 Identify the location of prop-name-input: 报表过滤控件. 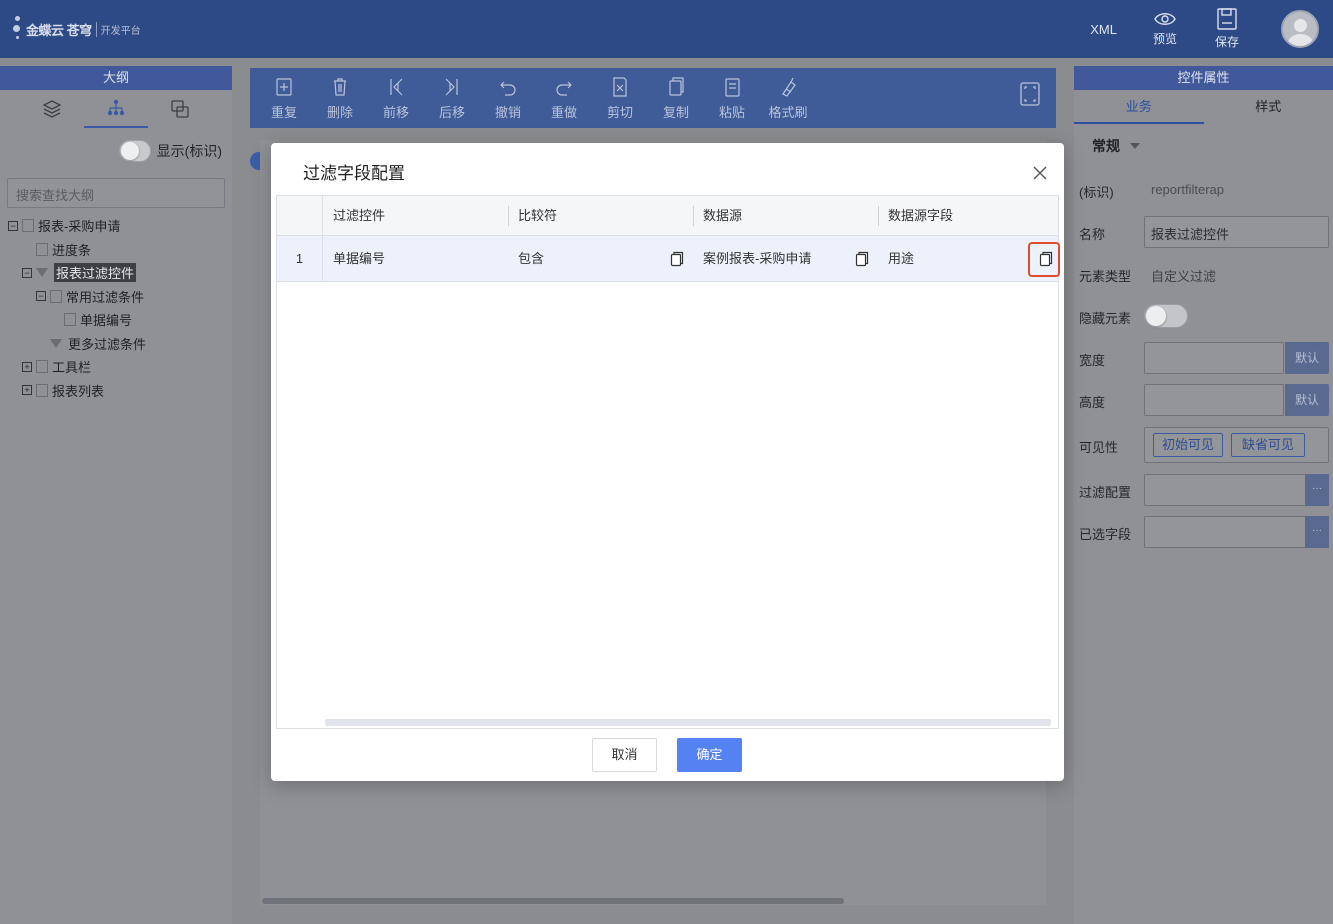
(1236, 232).